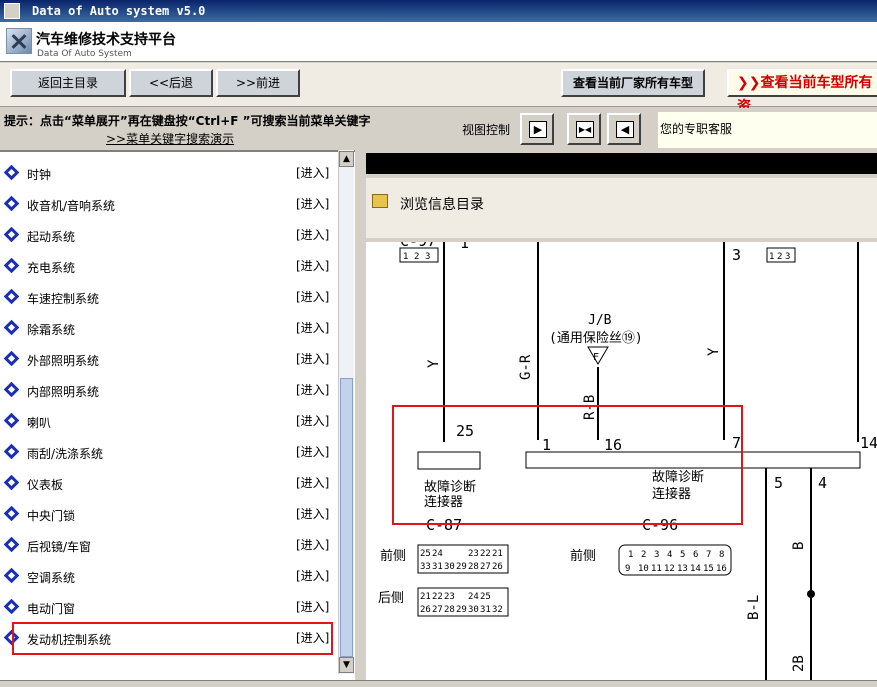  Describe the element at coordinates (736, 255) in the screenshot. I see `label-pin3: 3` at that location.